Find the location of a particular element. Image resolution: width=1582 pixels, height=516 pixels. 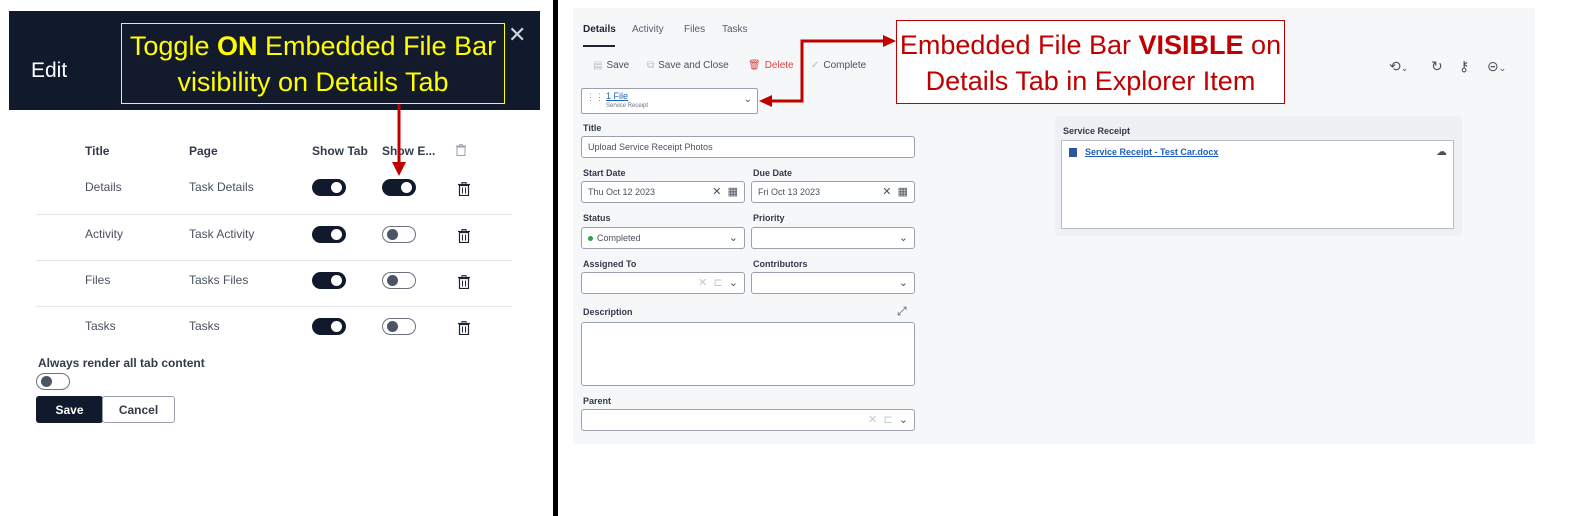

tab-files: Files is located at coordinates (694, 29).